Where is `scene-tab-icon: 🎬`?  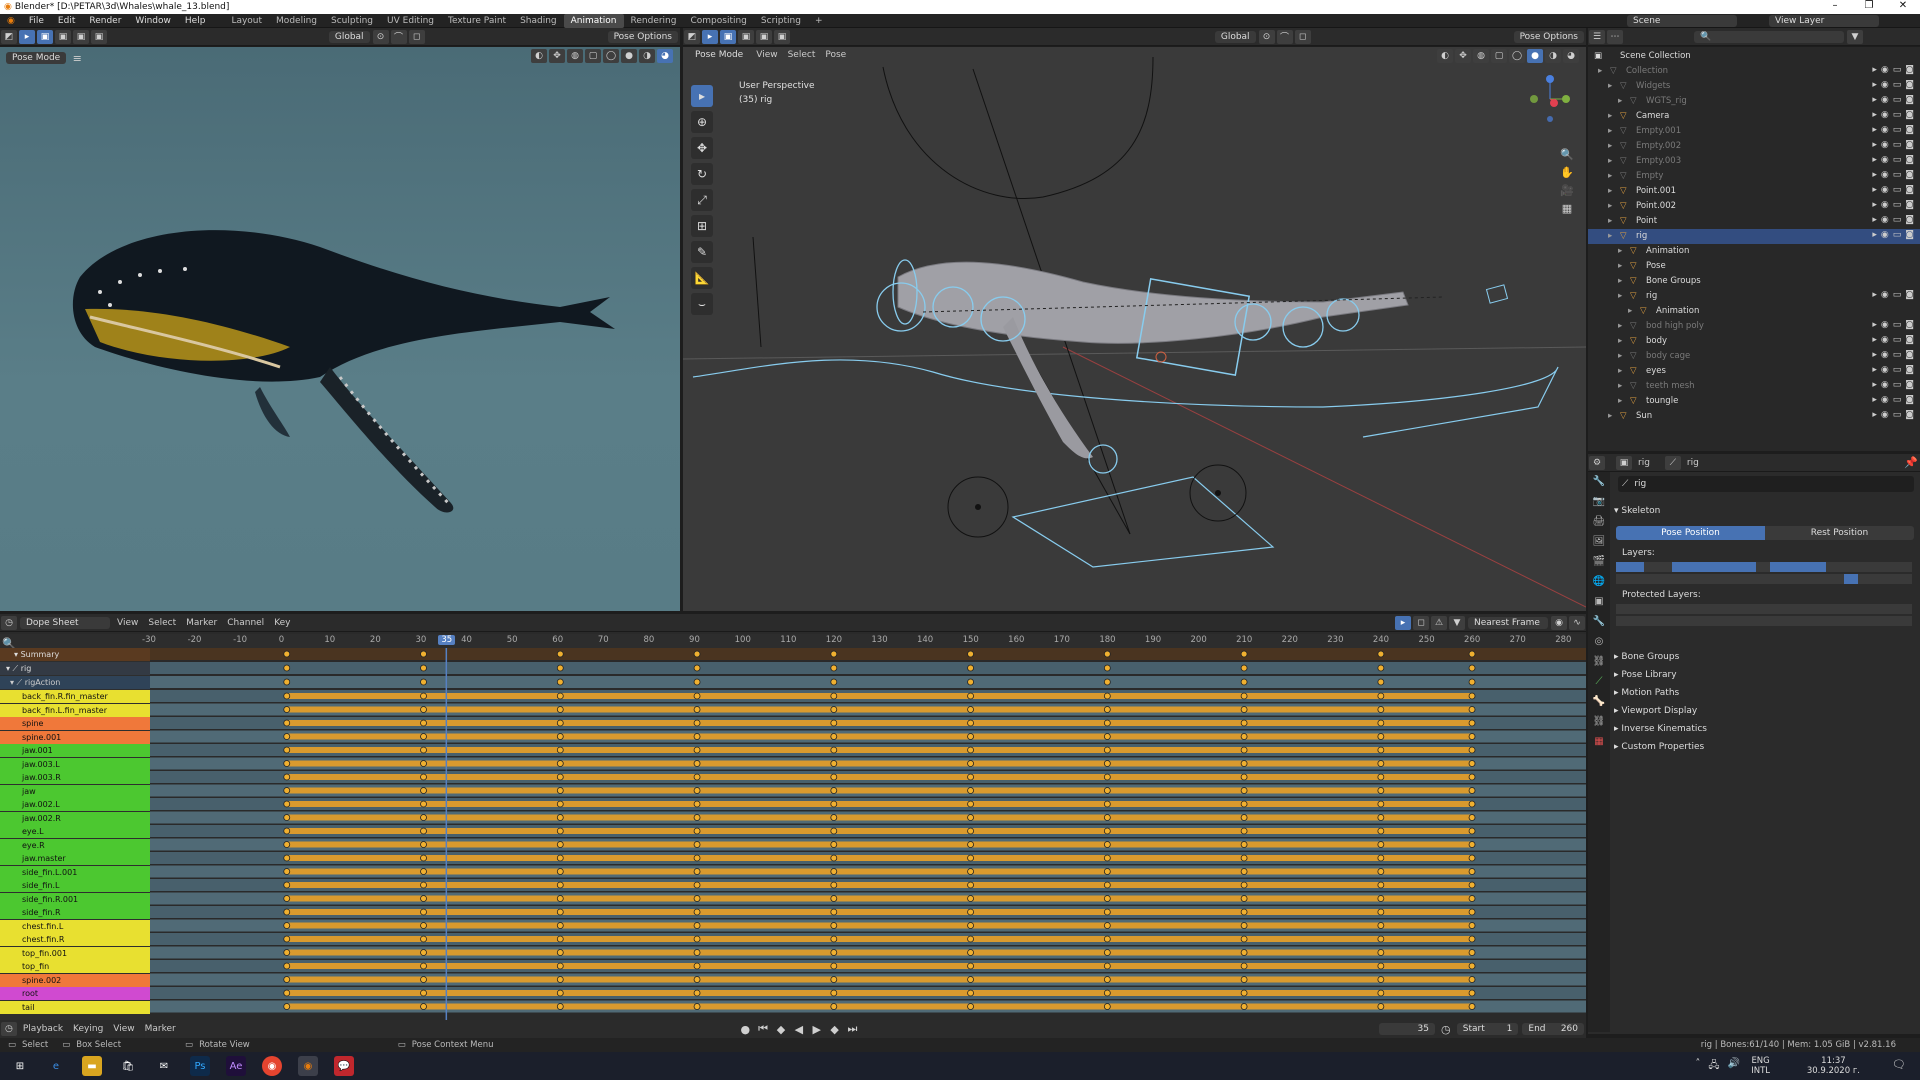 scene-tab-icon: 🎬 is located at coordinates (1599, 562).